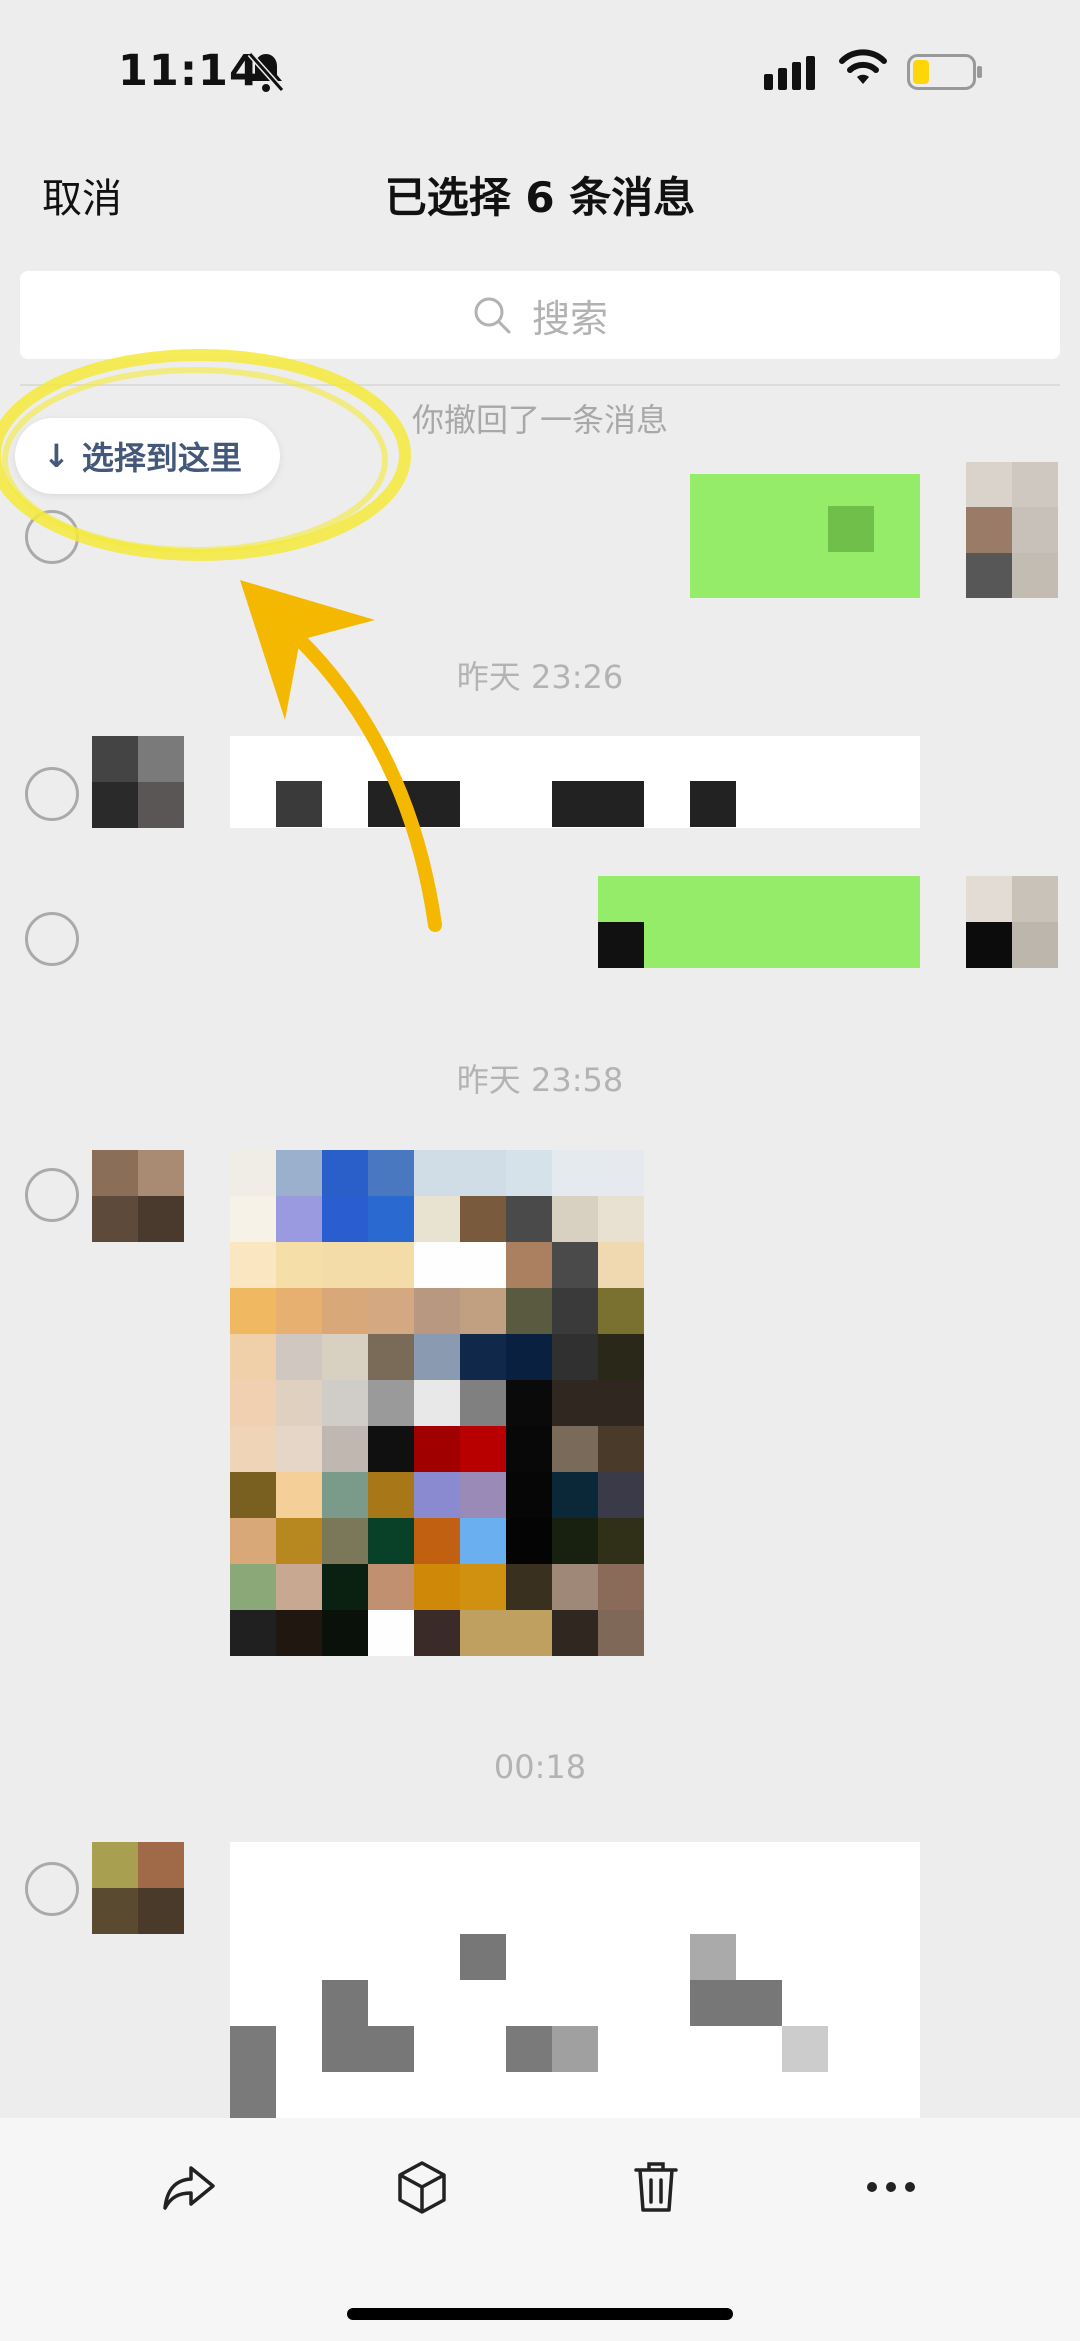 Image resolution: width=1080 pixels, height=2341 pixels. I want to click on forward-icon, so click(189, 2188).